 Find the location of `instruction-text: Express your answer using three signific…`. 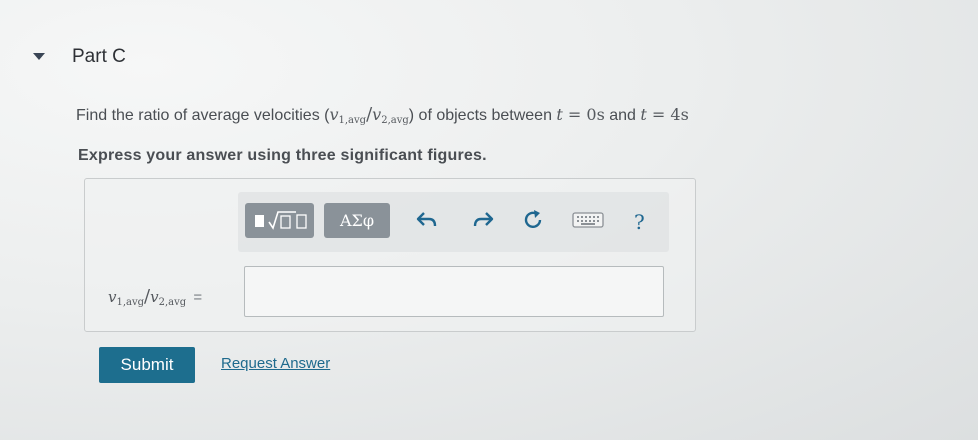

instruction-text: Express your answer using three signific… is located at coordinates (282, 155).